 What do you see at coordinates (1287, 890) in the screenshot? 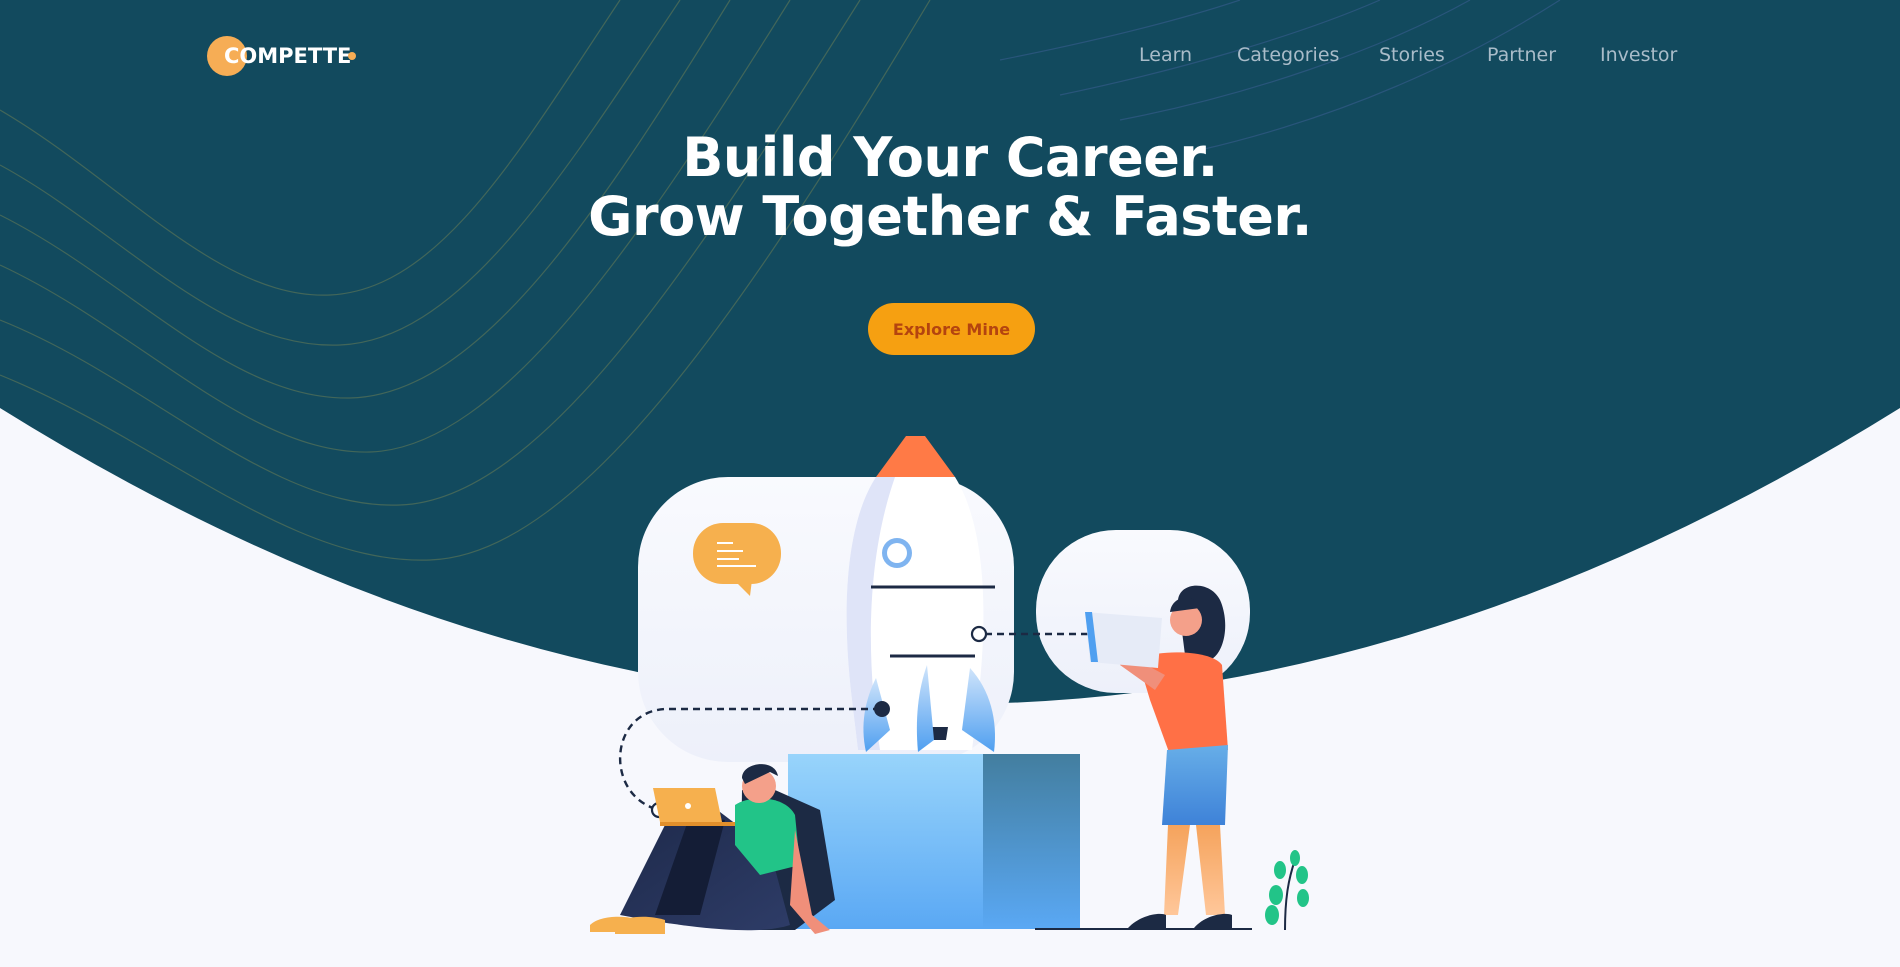
I see `plant-icon` at bounding box center [1287, 890].